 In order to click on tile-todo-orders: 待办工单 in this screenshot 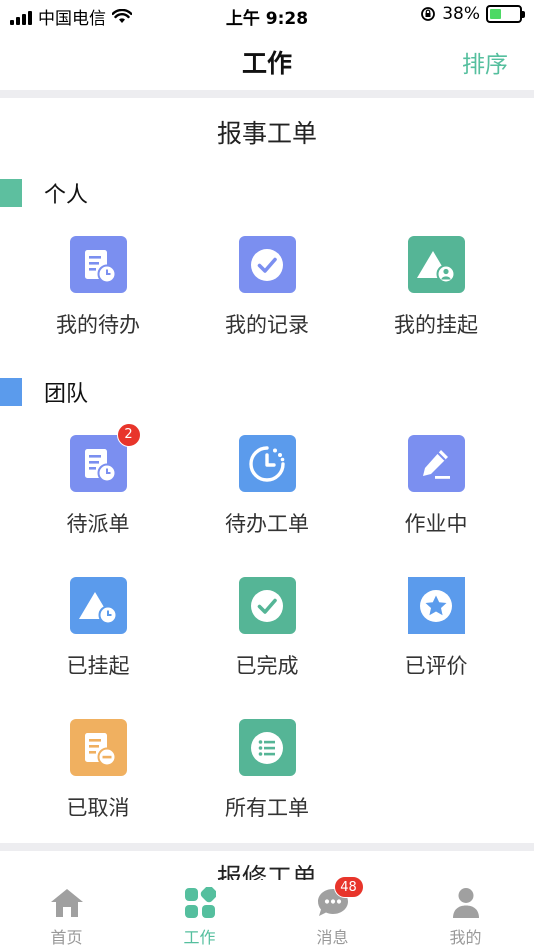, I will do `click(267, 490)`.